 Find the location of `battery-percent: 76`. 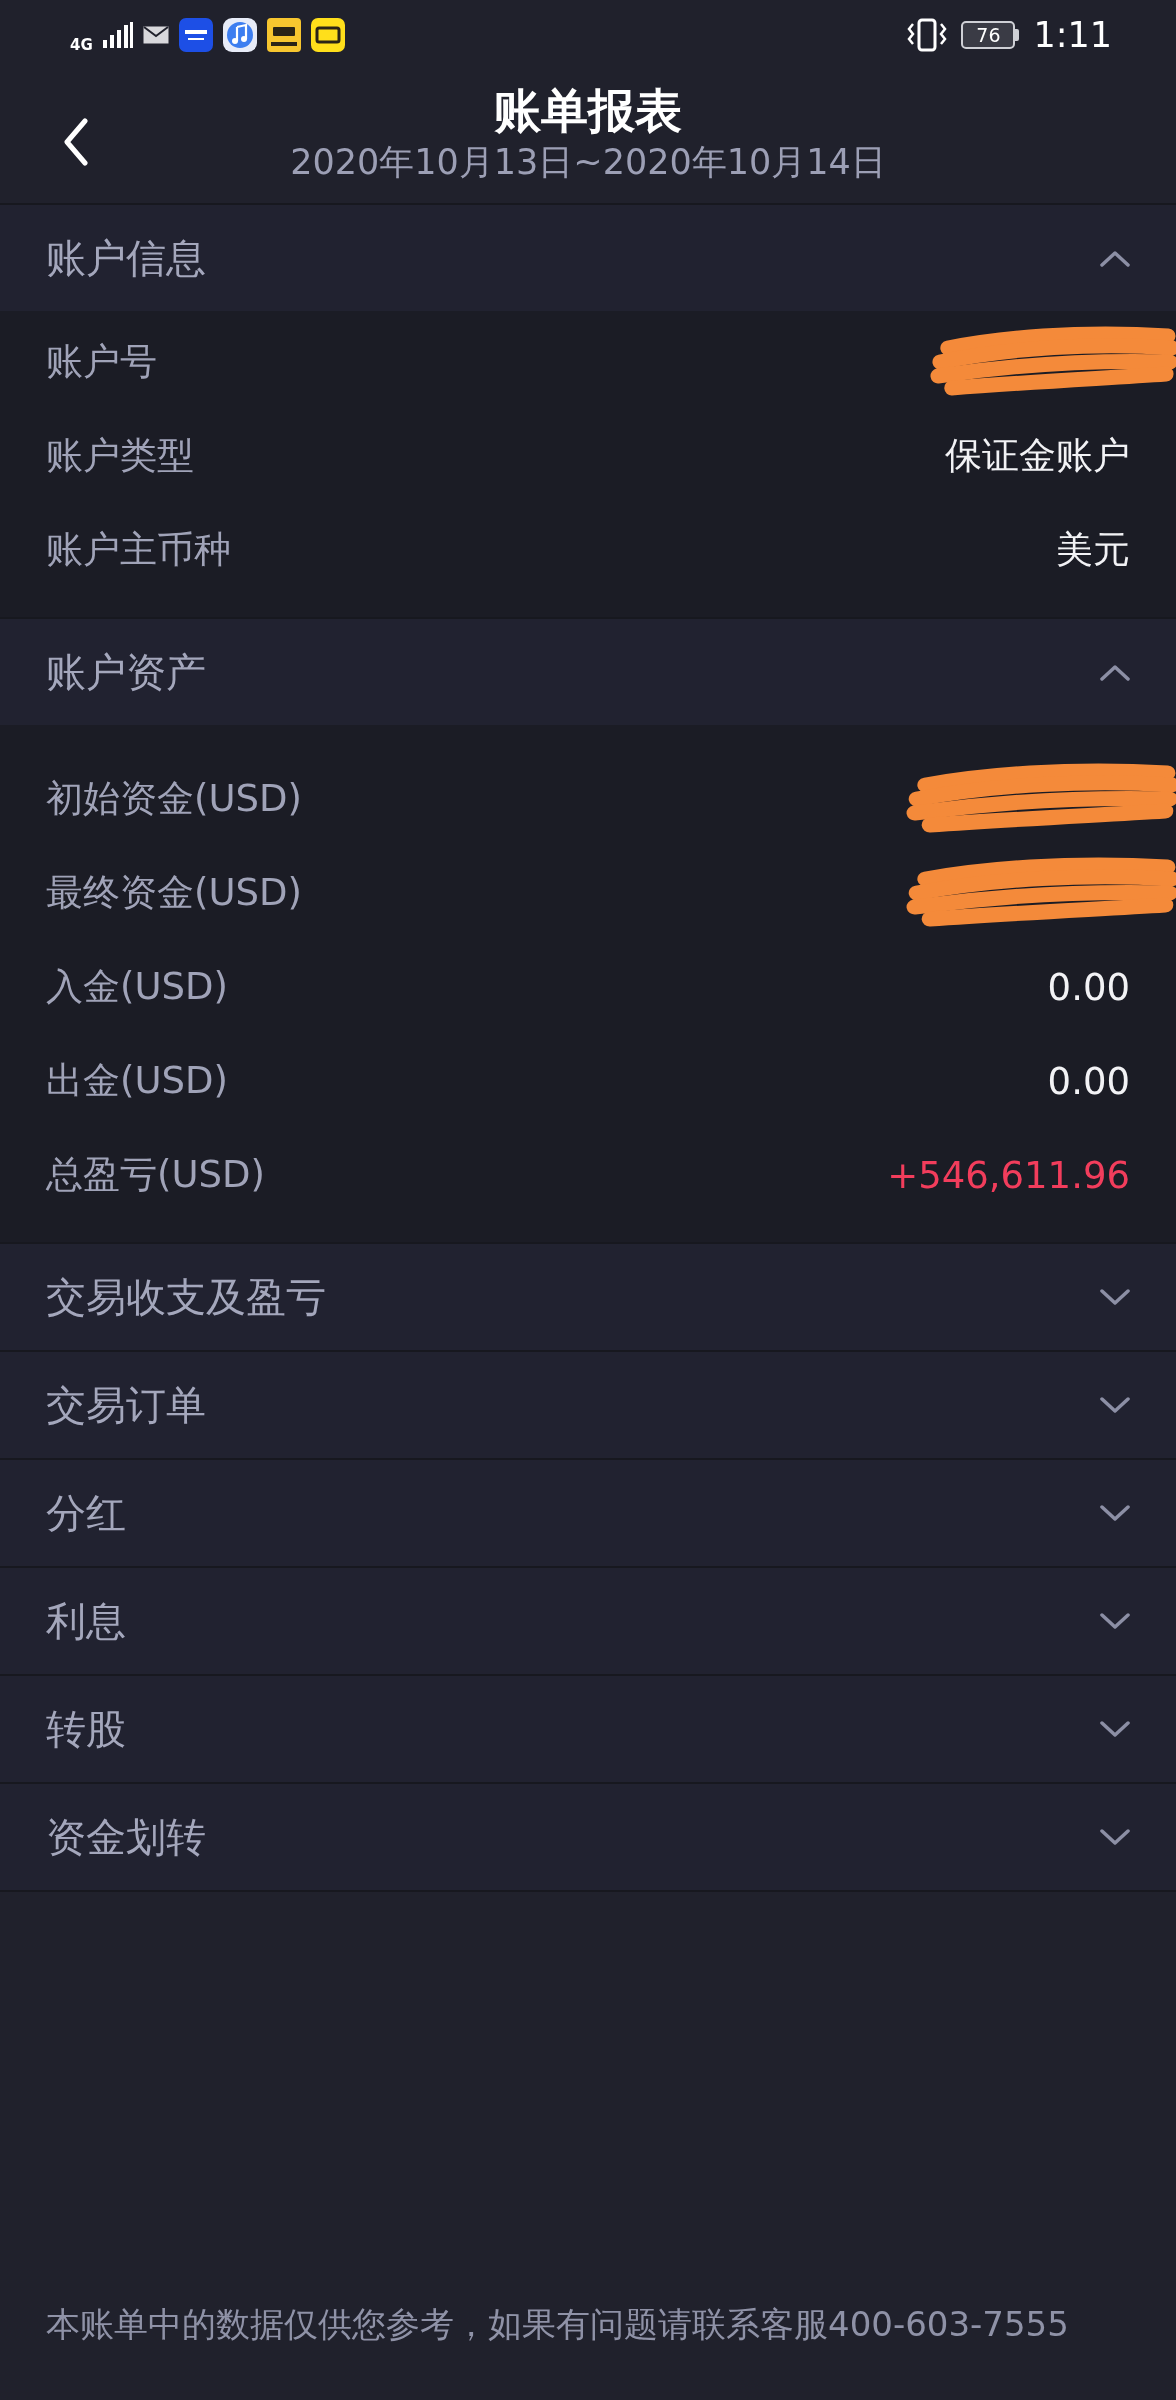

battery-percent: 76 is located at coordinates (988, 35).